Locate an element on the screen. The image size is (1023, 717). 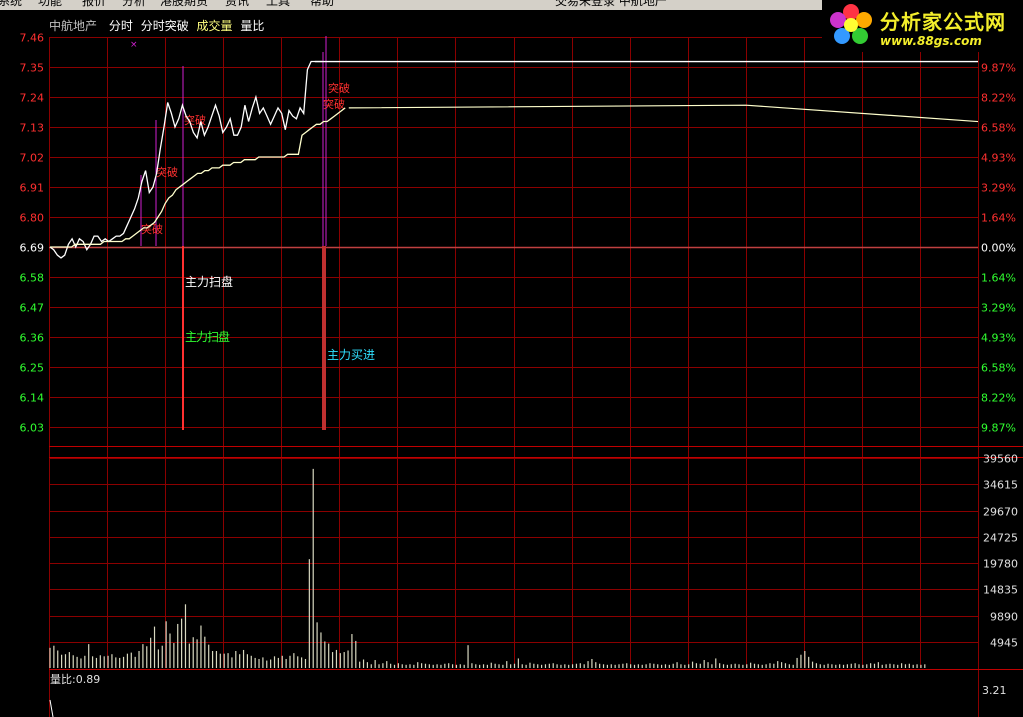
price-tick-label: 6.25 is located at coordinates (32, 368).